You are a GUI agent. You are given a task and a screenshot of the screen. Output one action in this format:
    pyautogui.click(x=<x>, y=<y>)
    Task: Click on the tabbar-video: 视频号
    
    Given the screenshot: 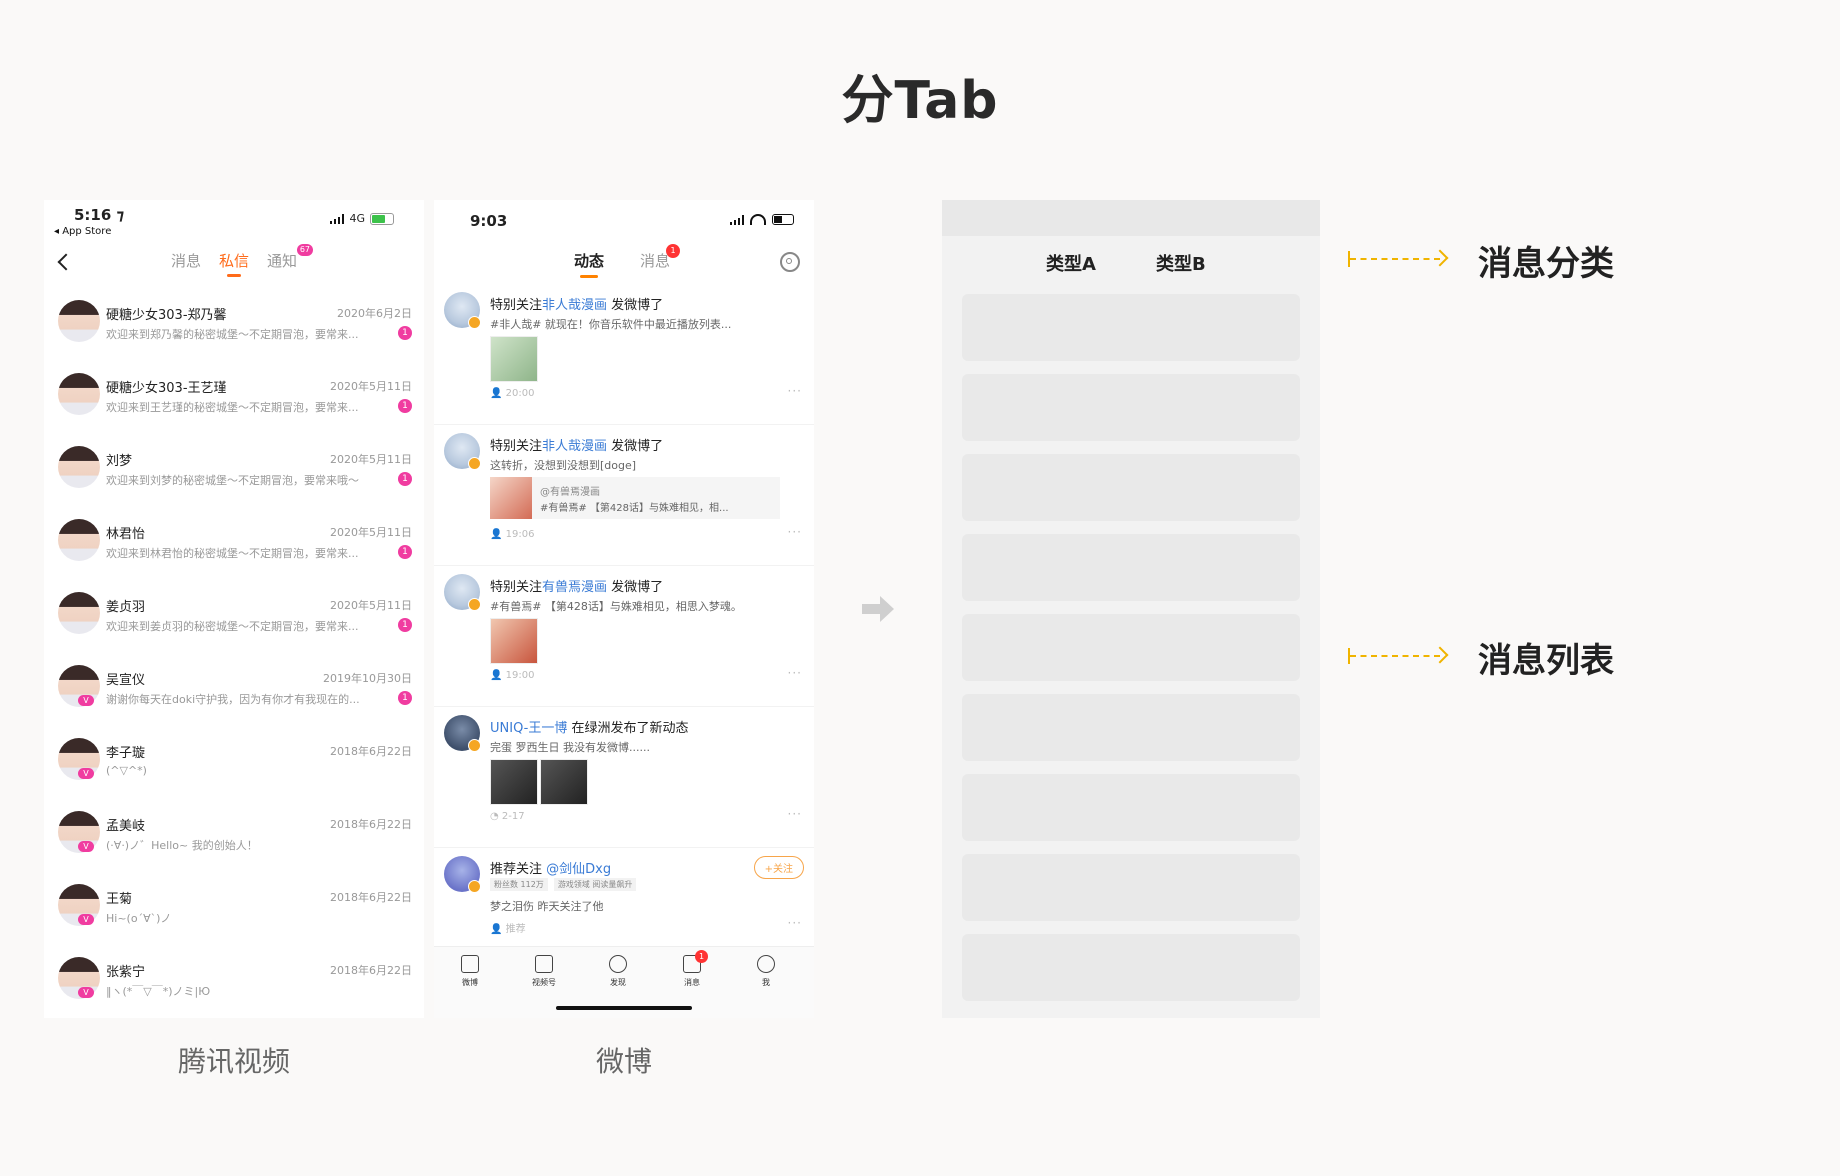 What is the action you would take?
    pyautogui.click(x=544, y=971)
    